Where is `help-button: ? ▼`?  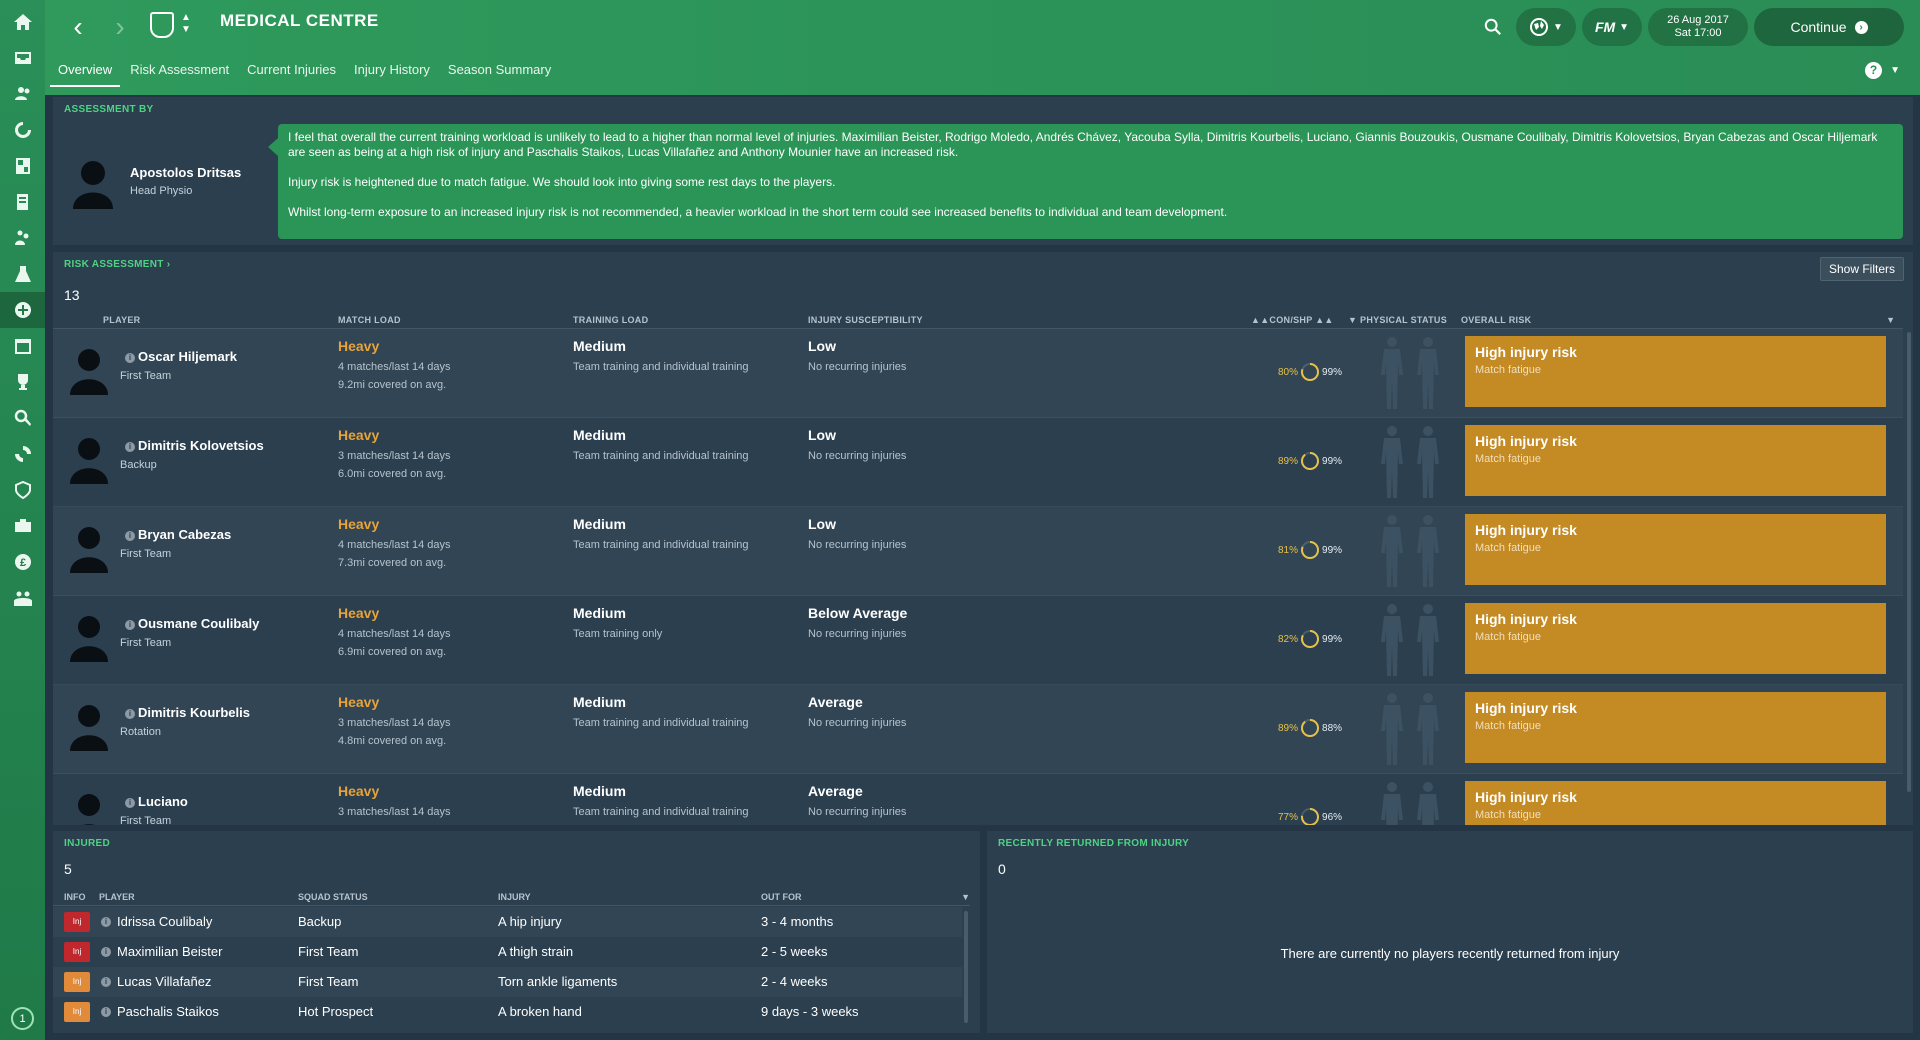
help-button: ? ▼ is located at coordinates (1882, 70).